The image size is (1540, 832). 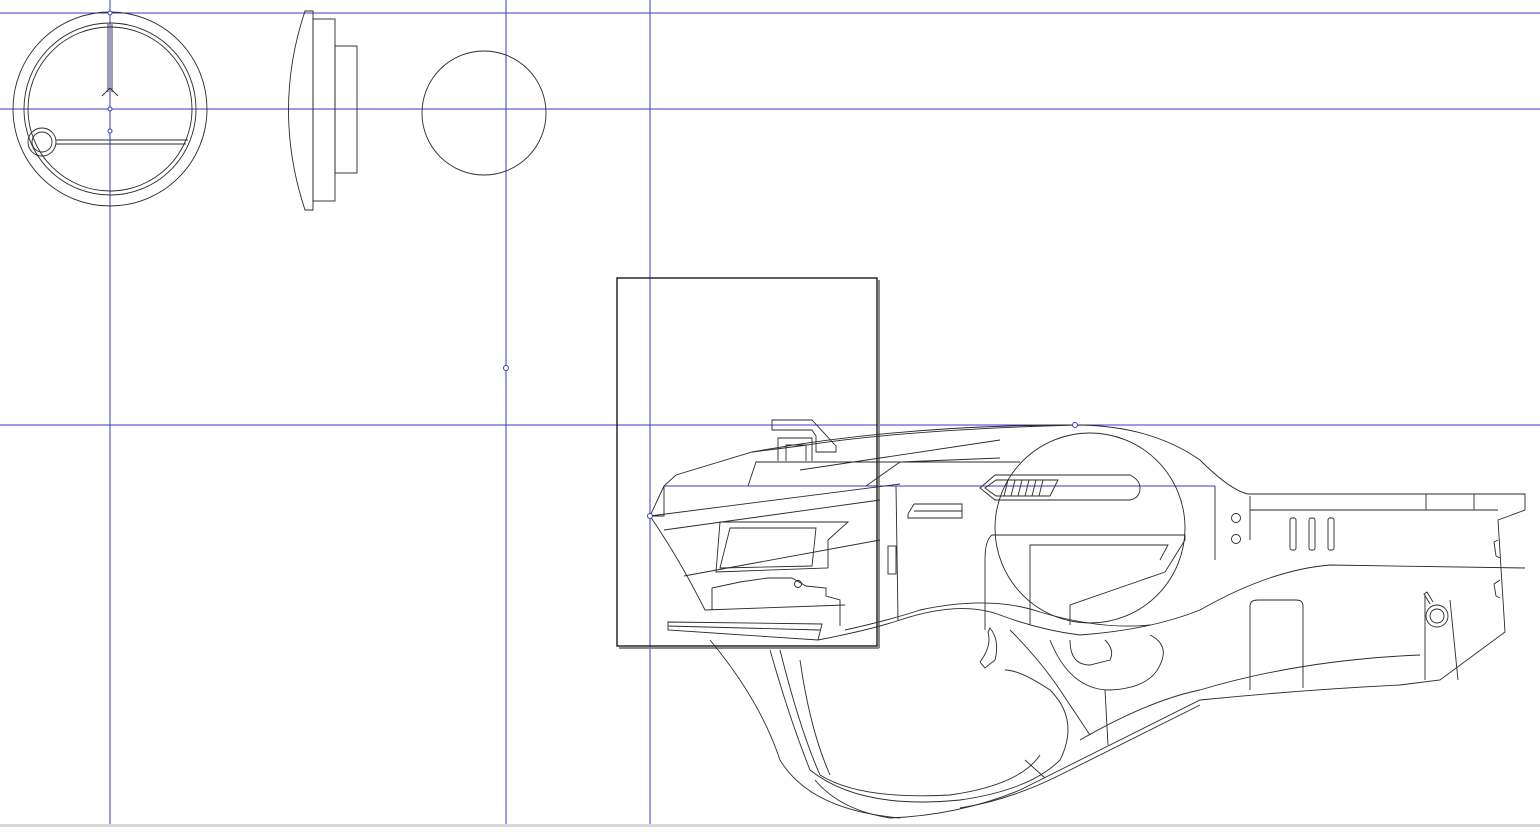 I want to click on scope-lens-circle, so click(x=484, y=210).